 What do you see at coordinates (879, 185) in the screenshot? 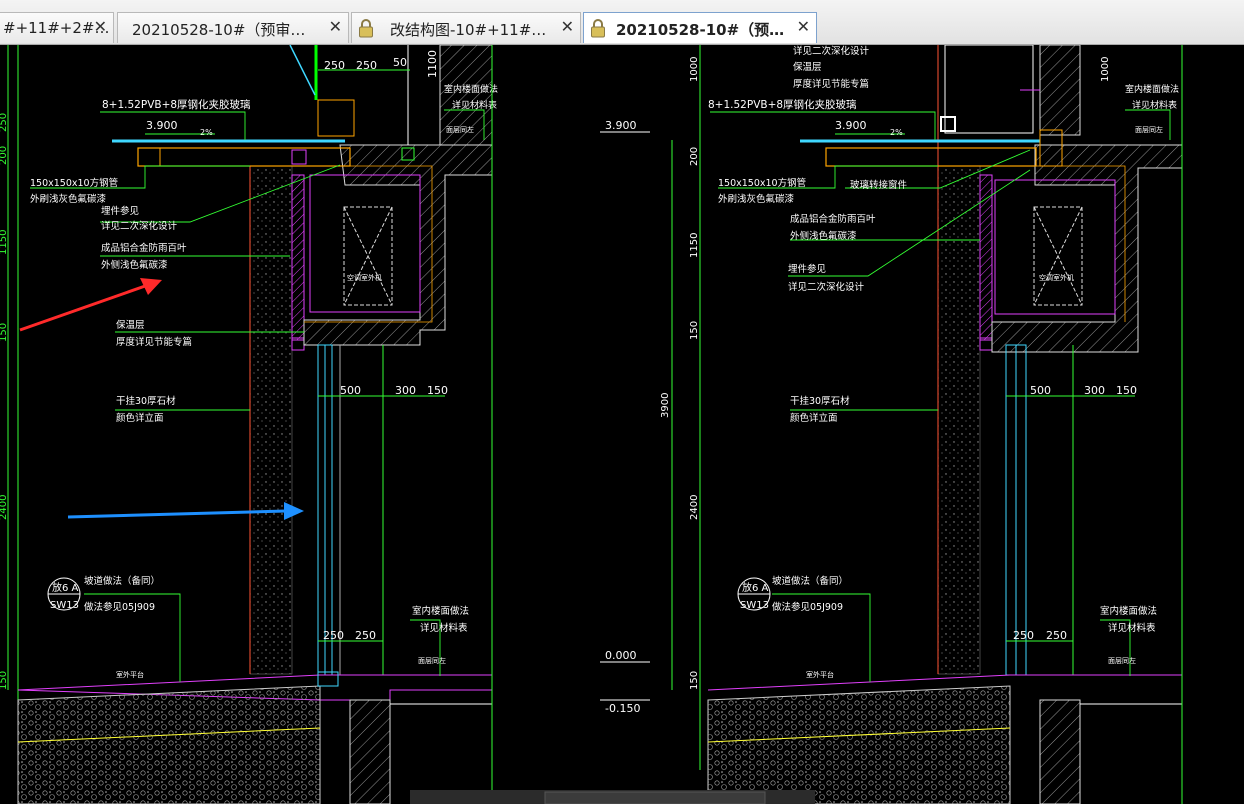
I see `annotation: 玻璃转接窗件` at bounding box center [879, 185].